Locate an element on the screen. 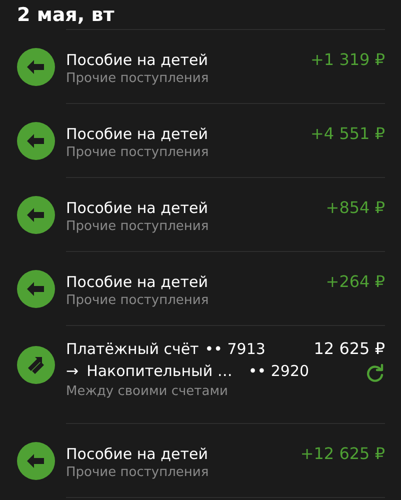 This screenshot has height=500, width=401. operation-row: Пособие на детей Прочие поступления +1 319 ₽ is located at coordinates (200, 67).